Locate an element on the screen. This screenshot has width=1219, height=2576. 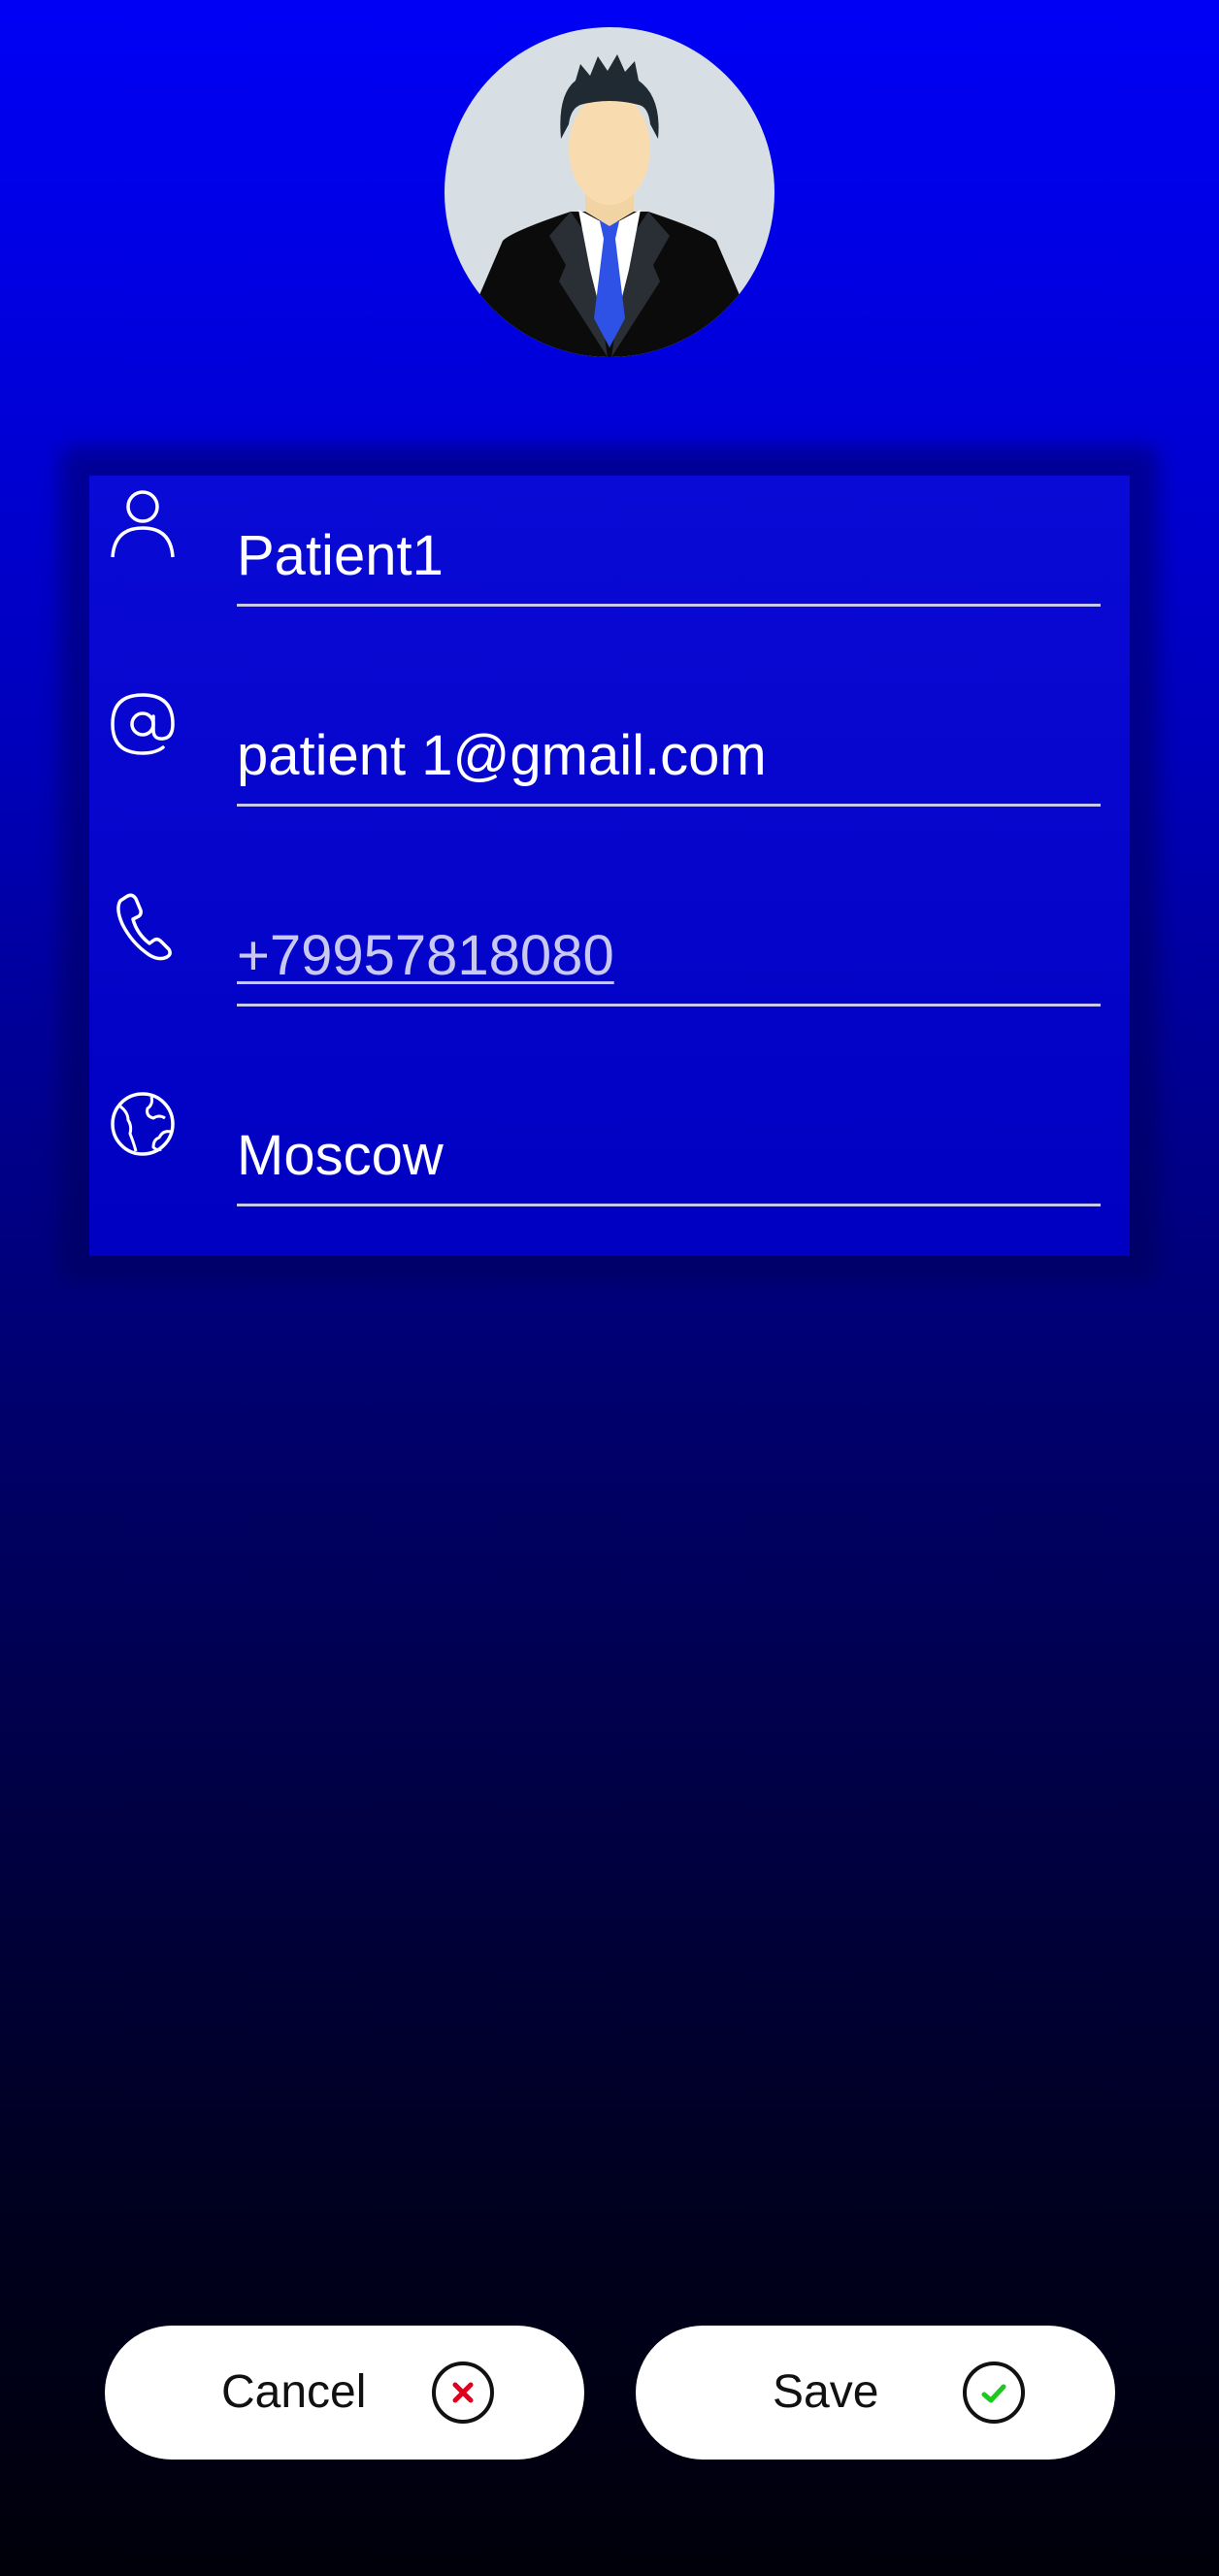
name-field-underline is located at coordinates (669, 605).